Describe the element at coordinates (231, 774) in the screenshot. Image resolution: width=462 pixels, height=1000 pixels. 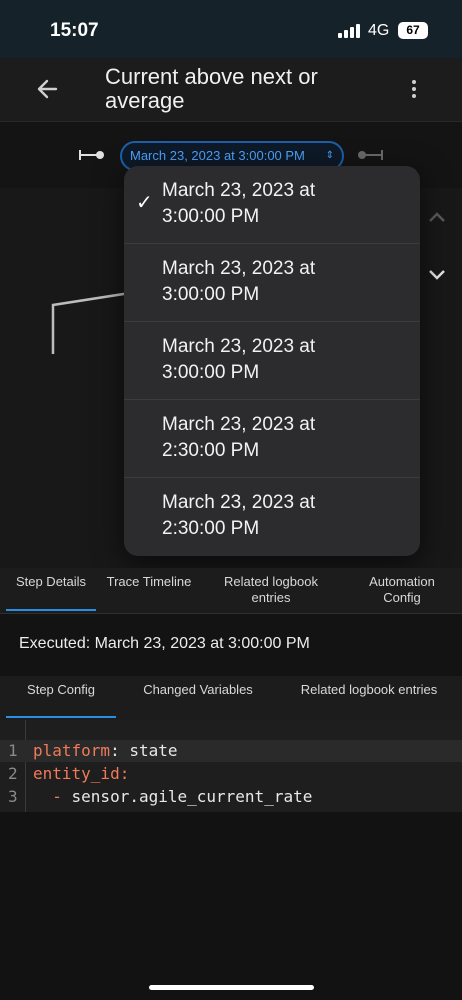
I see `code-line: 2 entity_id:` at that location.